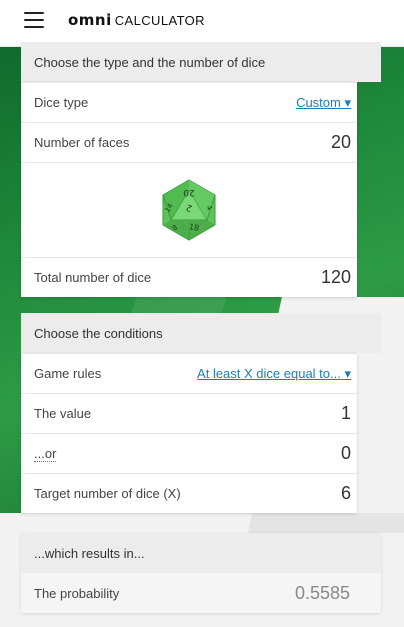  I want to click on total-dice-input: 120, so click(336, 277).